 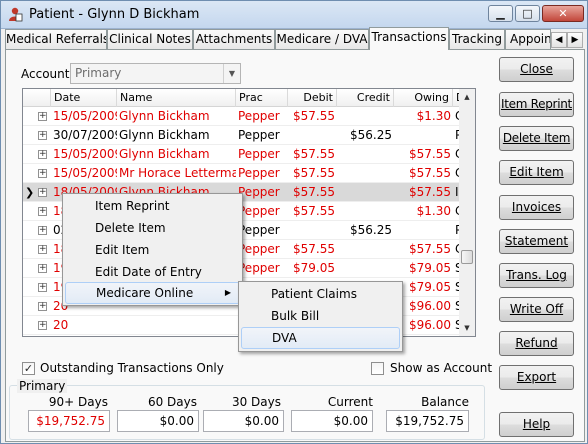 I want to click on submenu-bulk-bill: Bulk Bill, so click(x=320, y=316).